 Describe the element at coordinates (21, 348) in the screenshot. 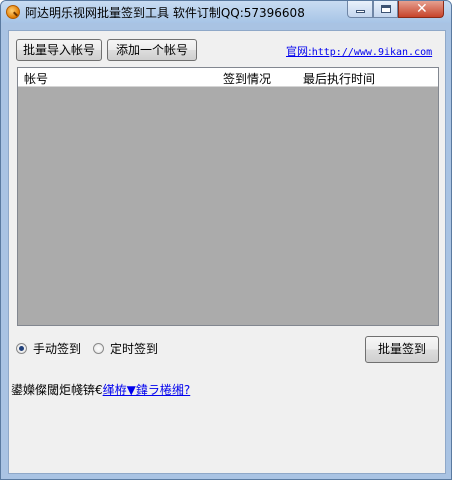

I see `radio-checked-icon` at that location.